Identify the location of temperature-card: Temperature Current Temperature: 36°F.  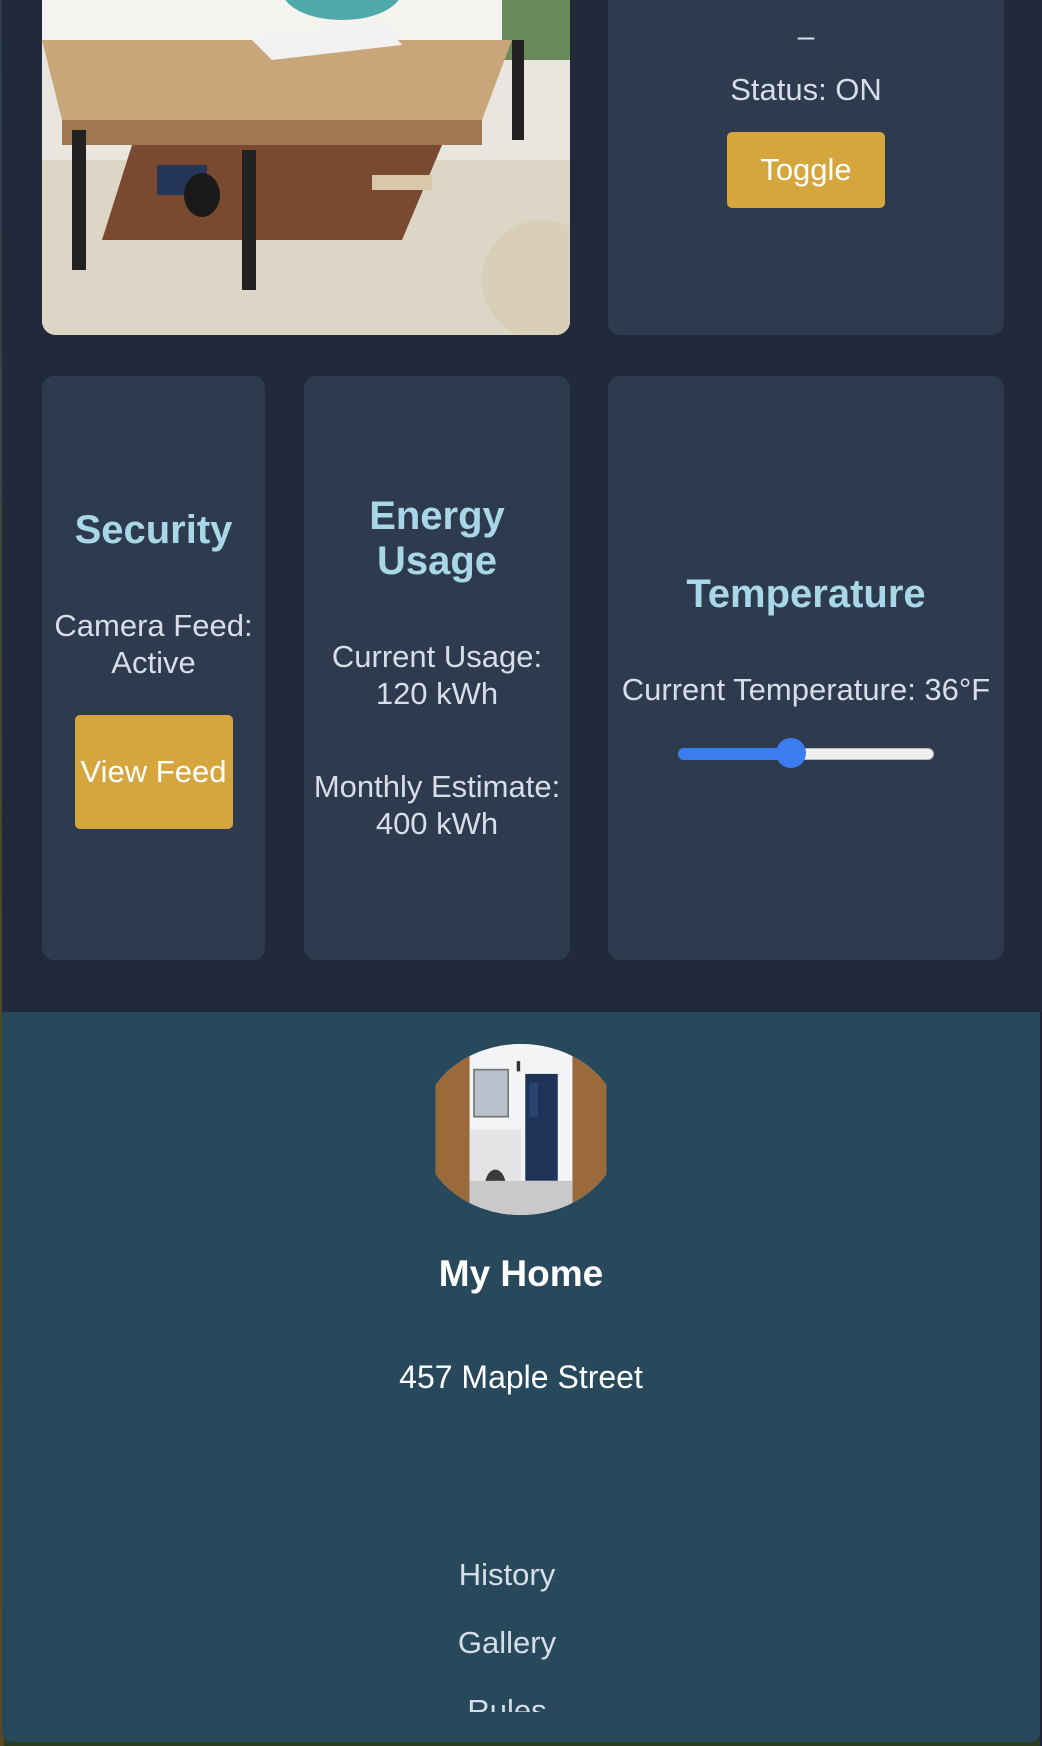
(806, 668).